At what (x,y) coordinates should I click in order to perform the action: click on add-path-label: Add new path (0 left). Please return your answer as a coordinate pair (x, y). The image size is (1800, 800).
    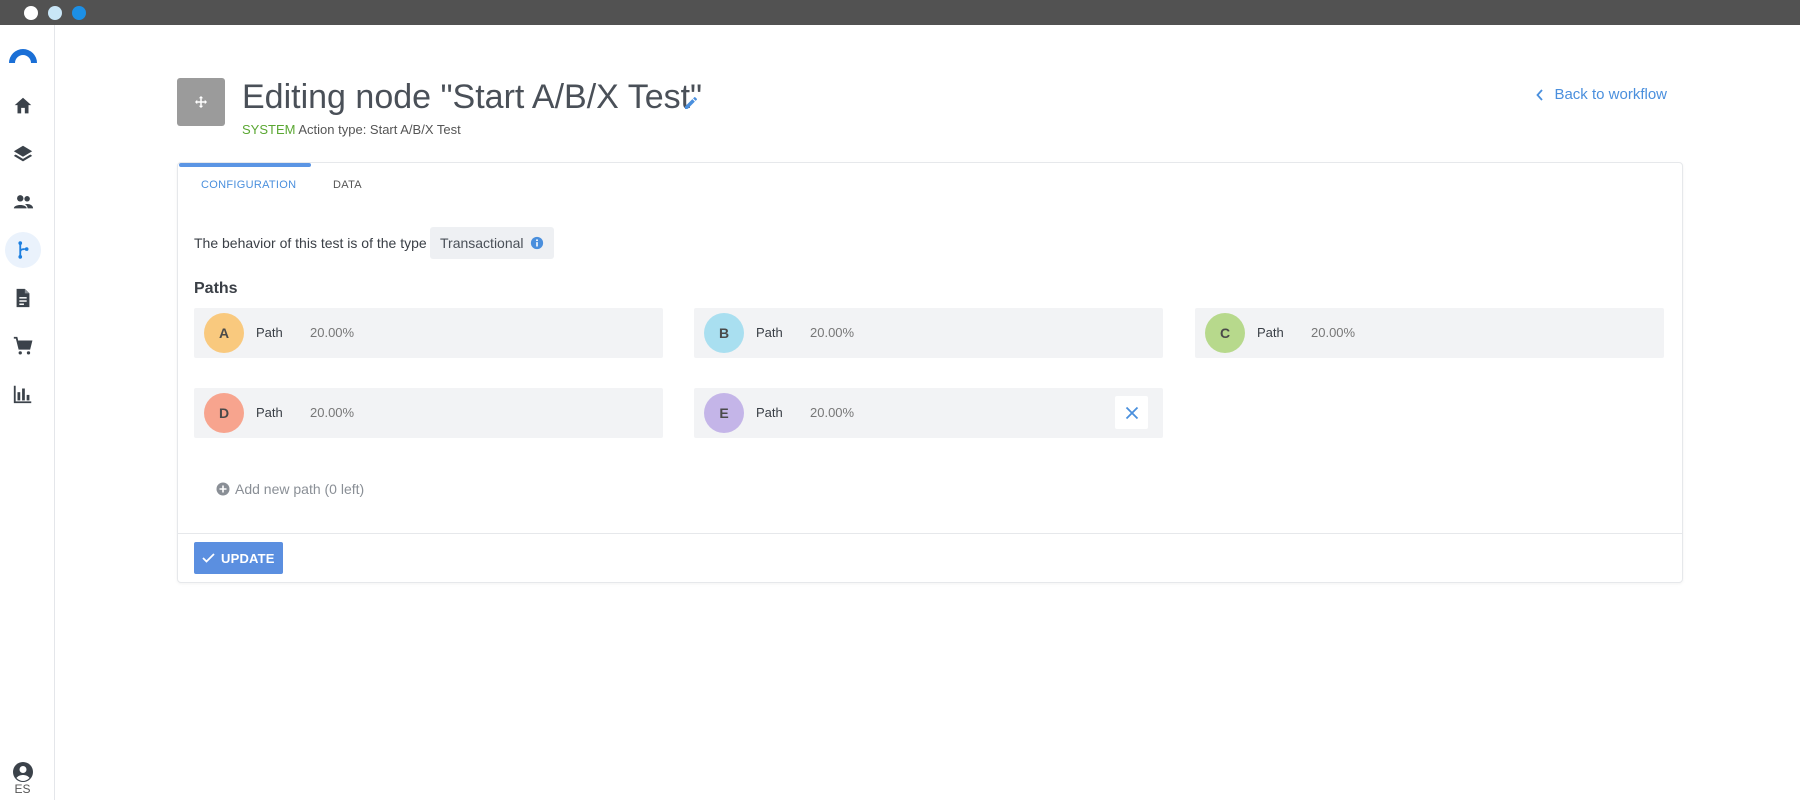
    Looking at the image, I should click on (300, 489).